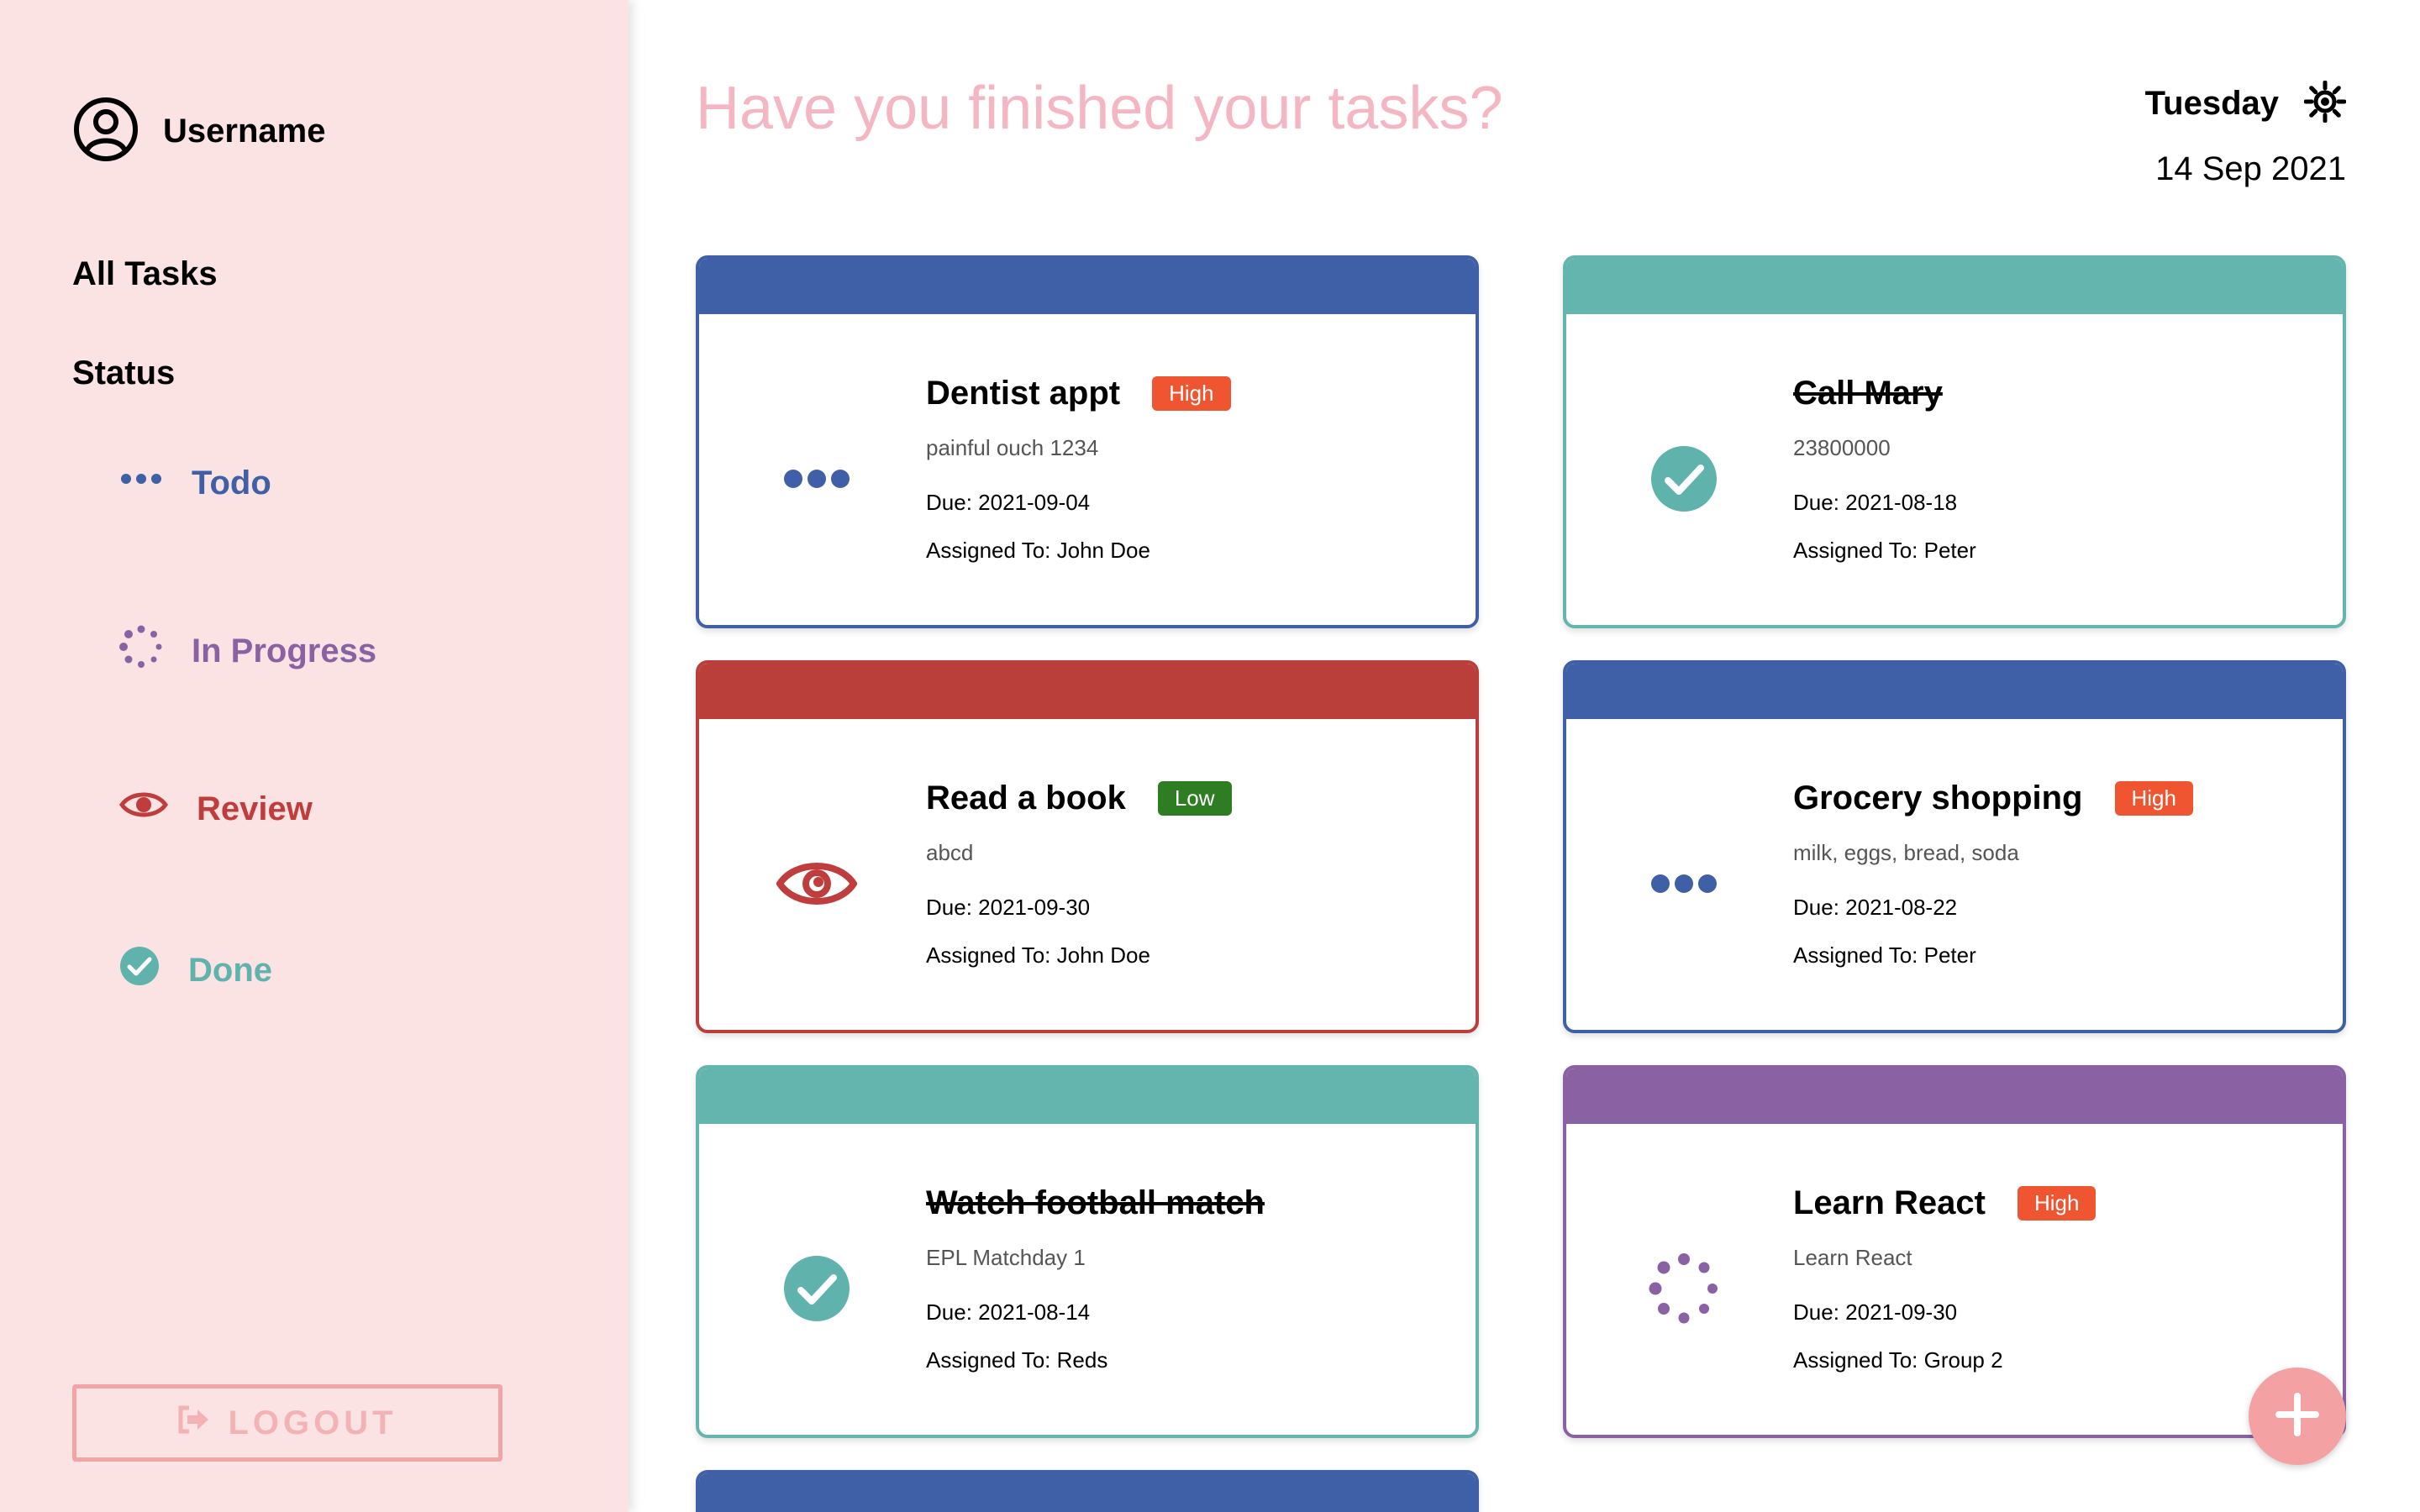 The image size is (2420, 1512). Describe the element at coordinates (244, 131) in the screenshot. I see `username-label: Username` at that location.